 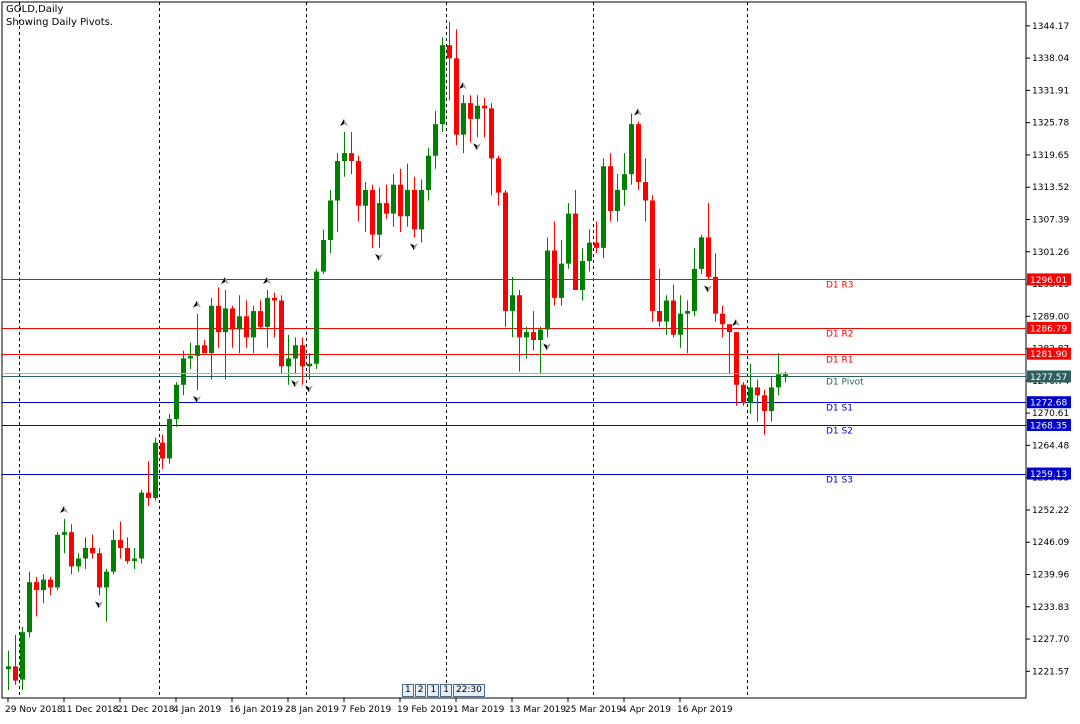 I want to click on tab-2: 2, so click(x=420, y=690).